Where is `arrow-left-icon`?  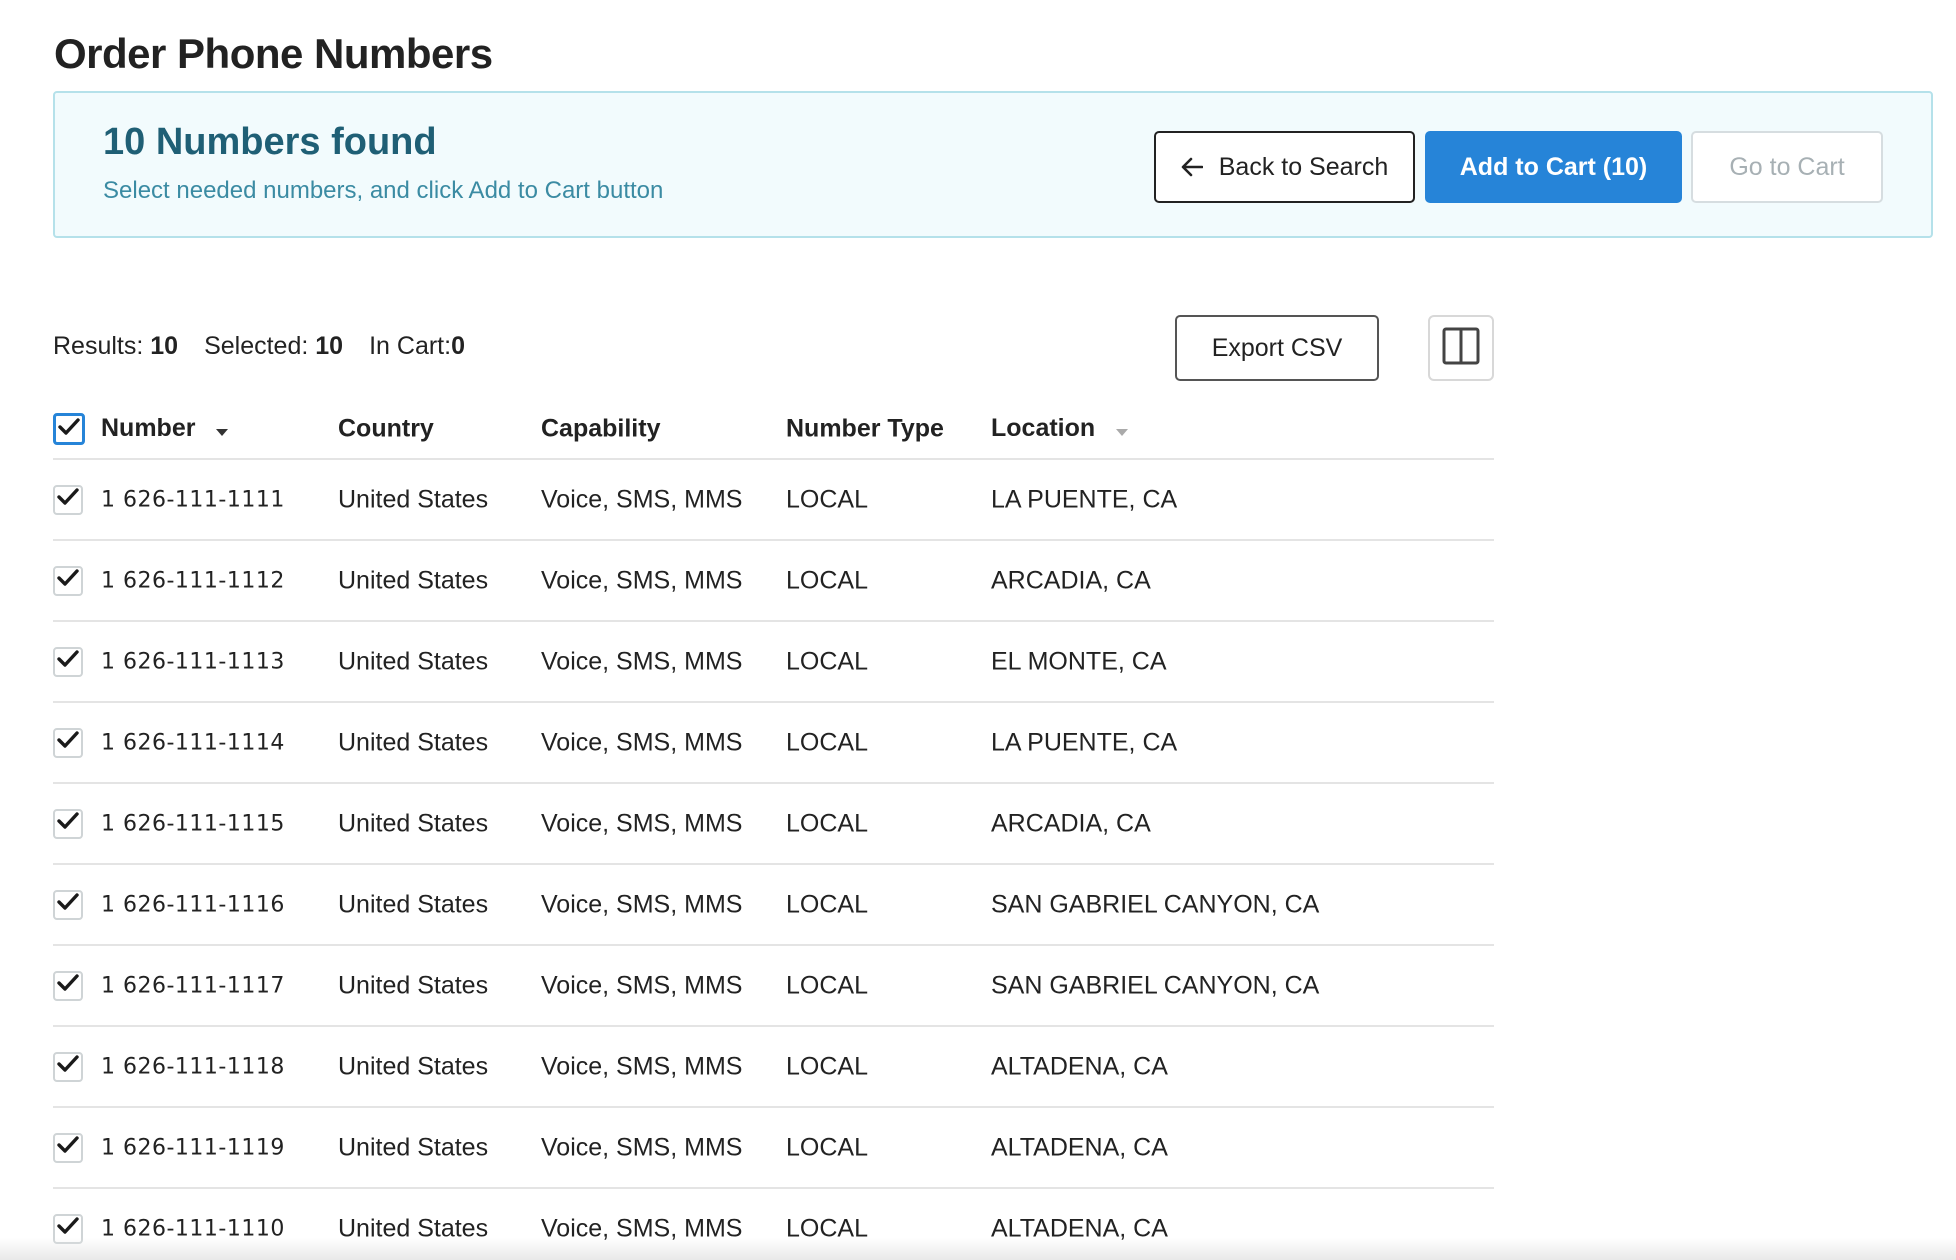
arrow-left-icon is located at coordinates (1192, 167).